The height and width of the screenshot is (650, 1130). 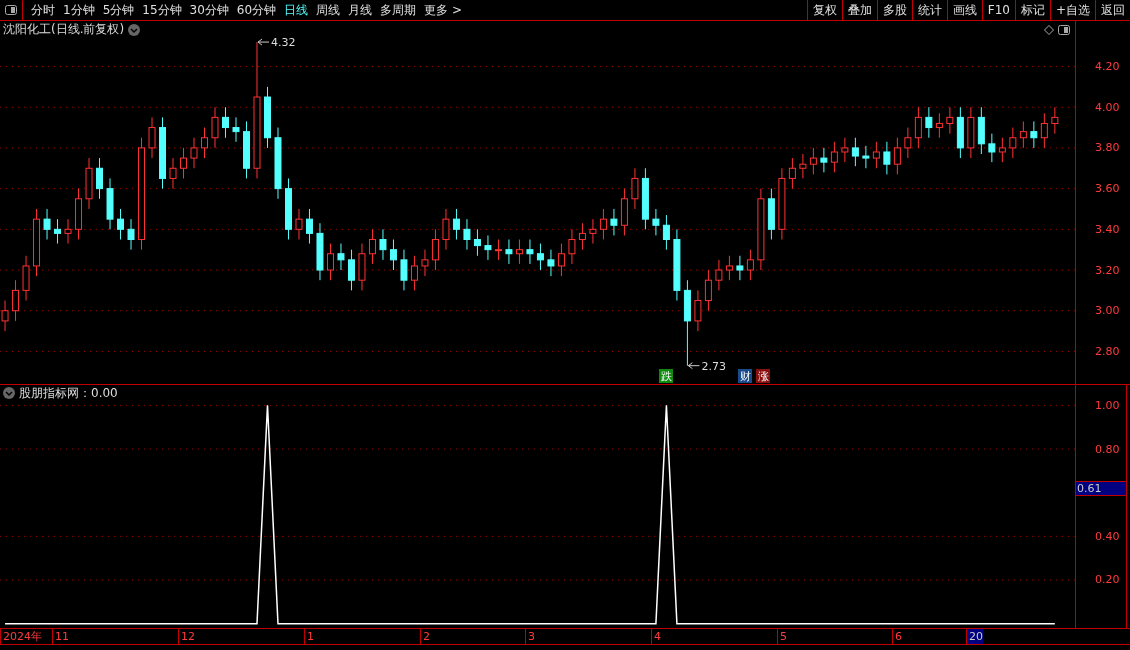 I want to click on toolbar-button: 叠加, so click(x=859, y=10).